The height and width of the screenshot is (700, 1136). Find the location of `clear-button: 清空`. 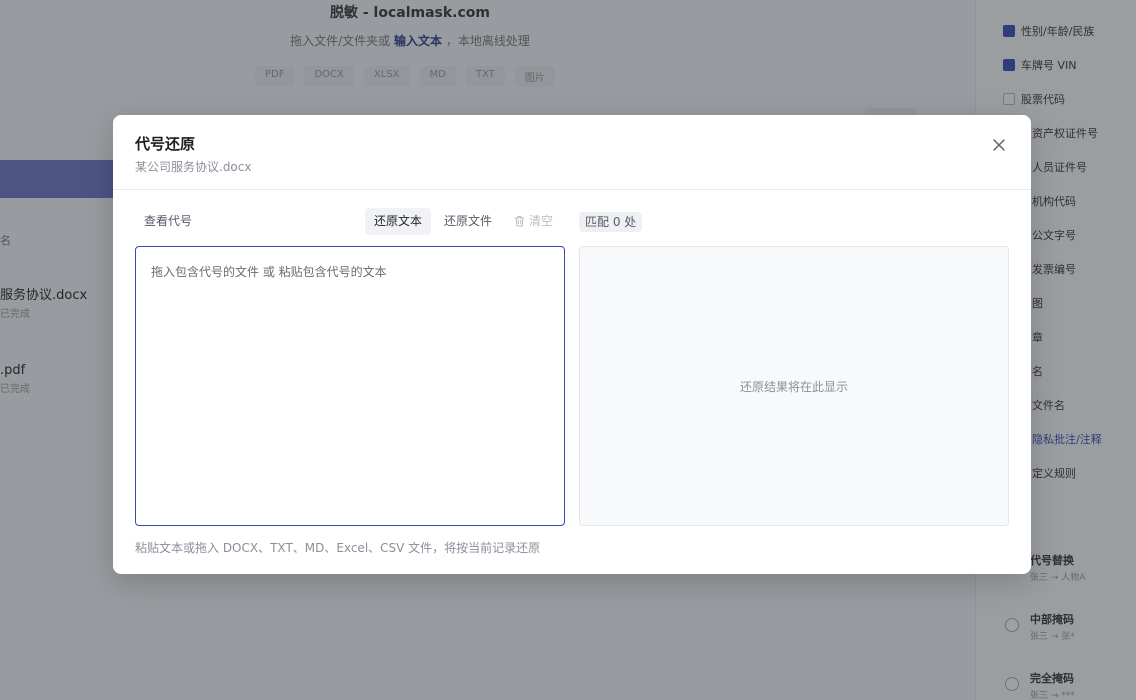

clear-button: 清空 is located at coordinates (533, 221).